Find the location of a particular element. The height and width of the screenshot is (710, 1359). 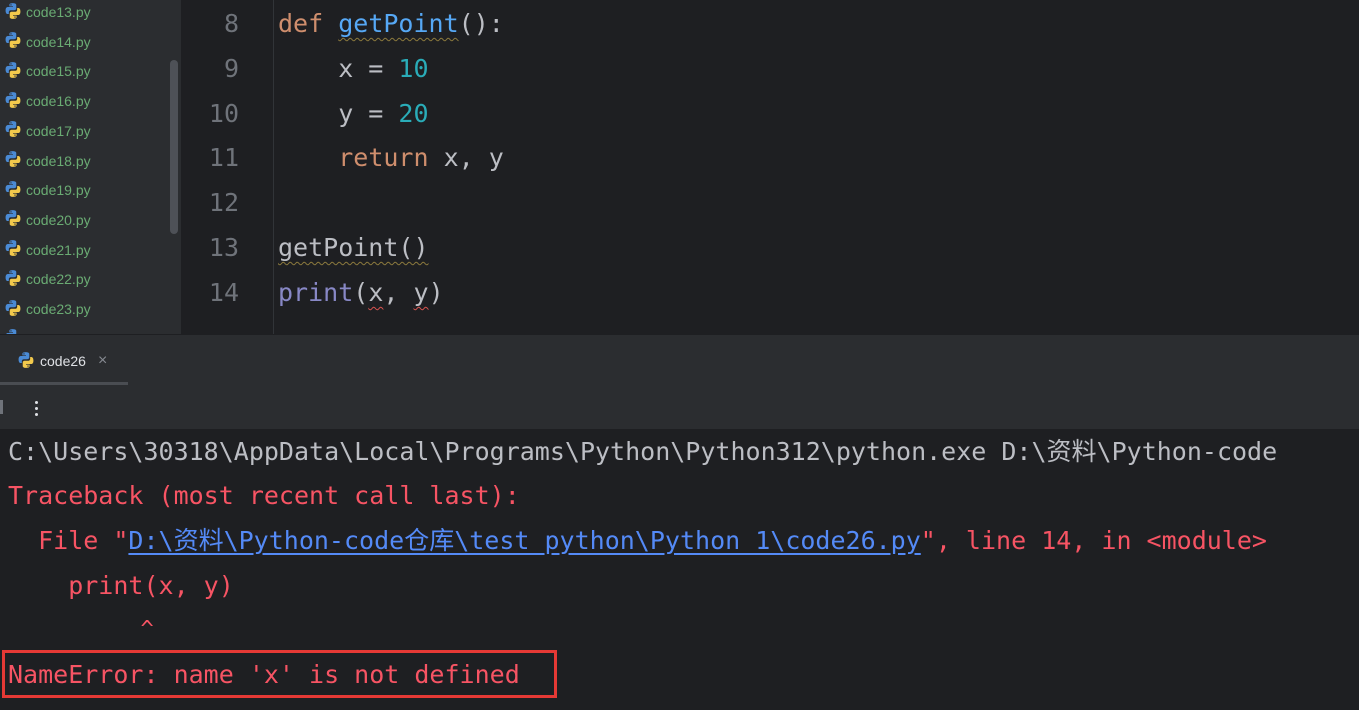

console-caret-line: ^ is located at coordinates (81, 629).